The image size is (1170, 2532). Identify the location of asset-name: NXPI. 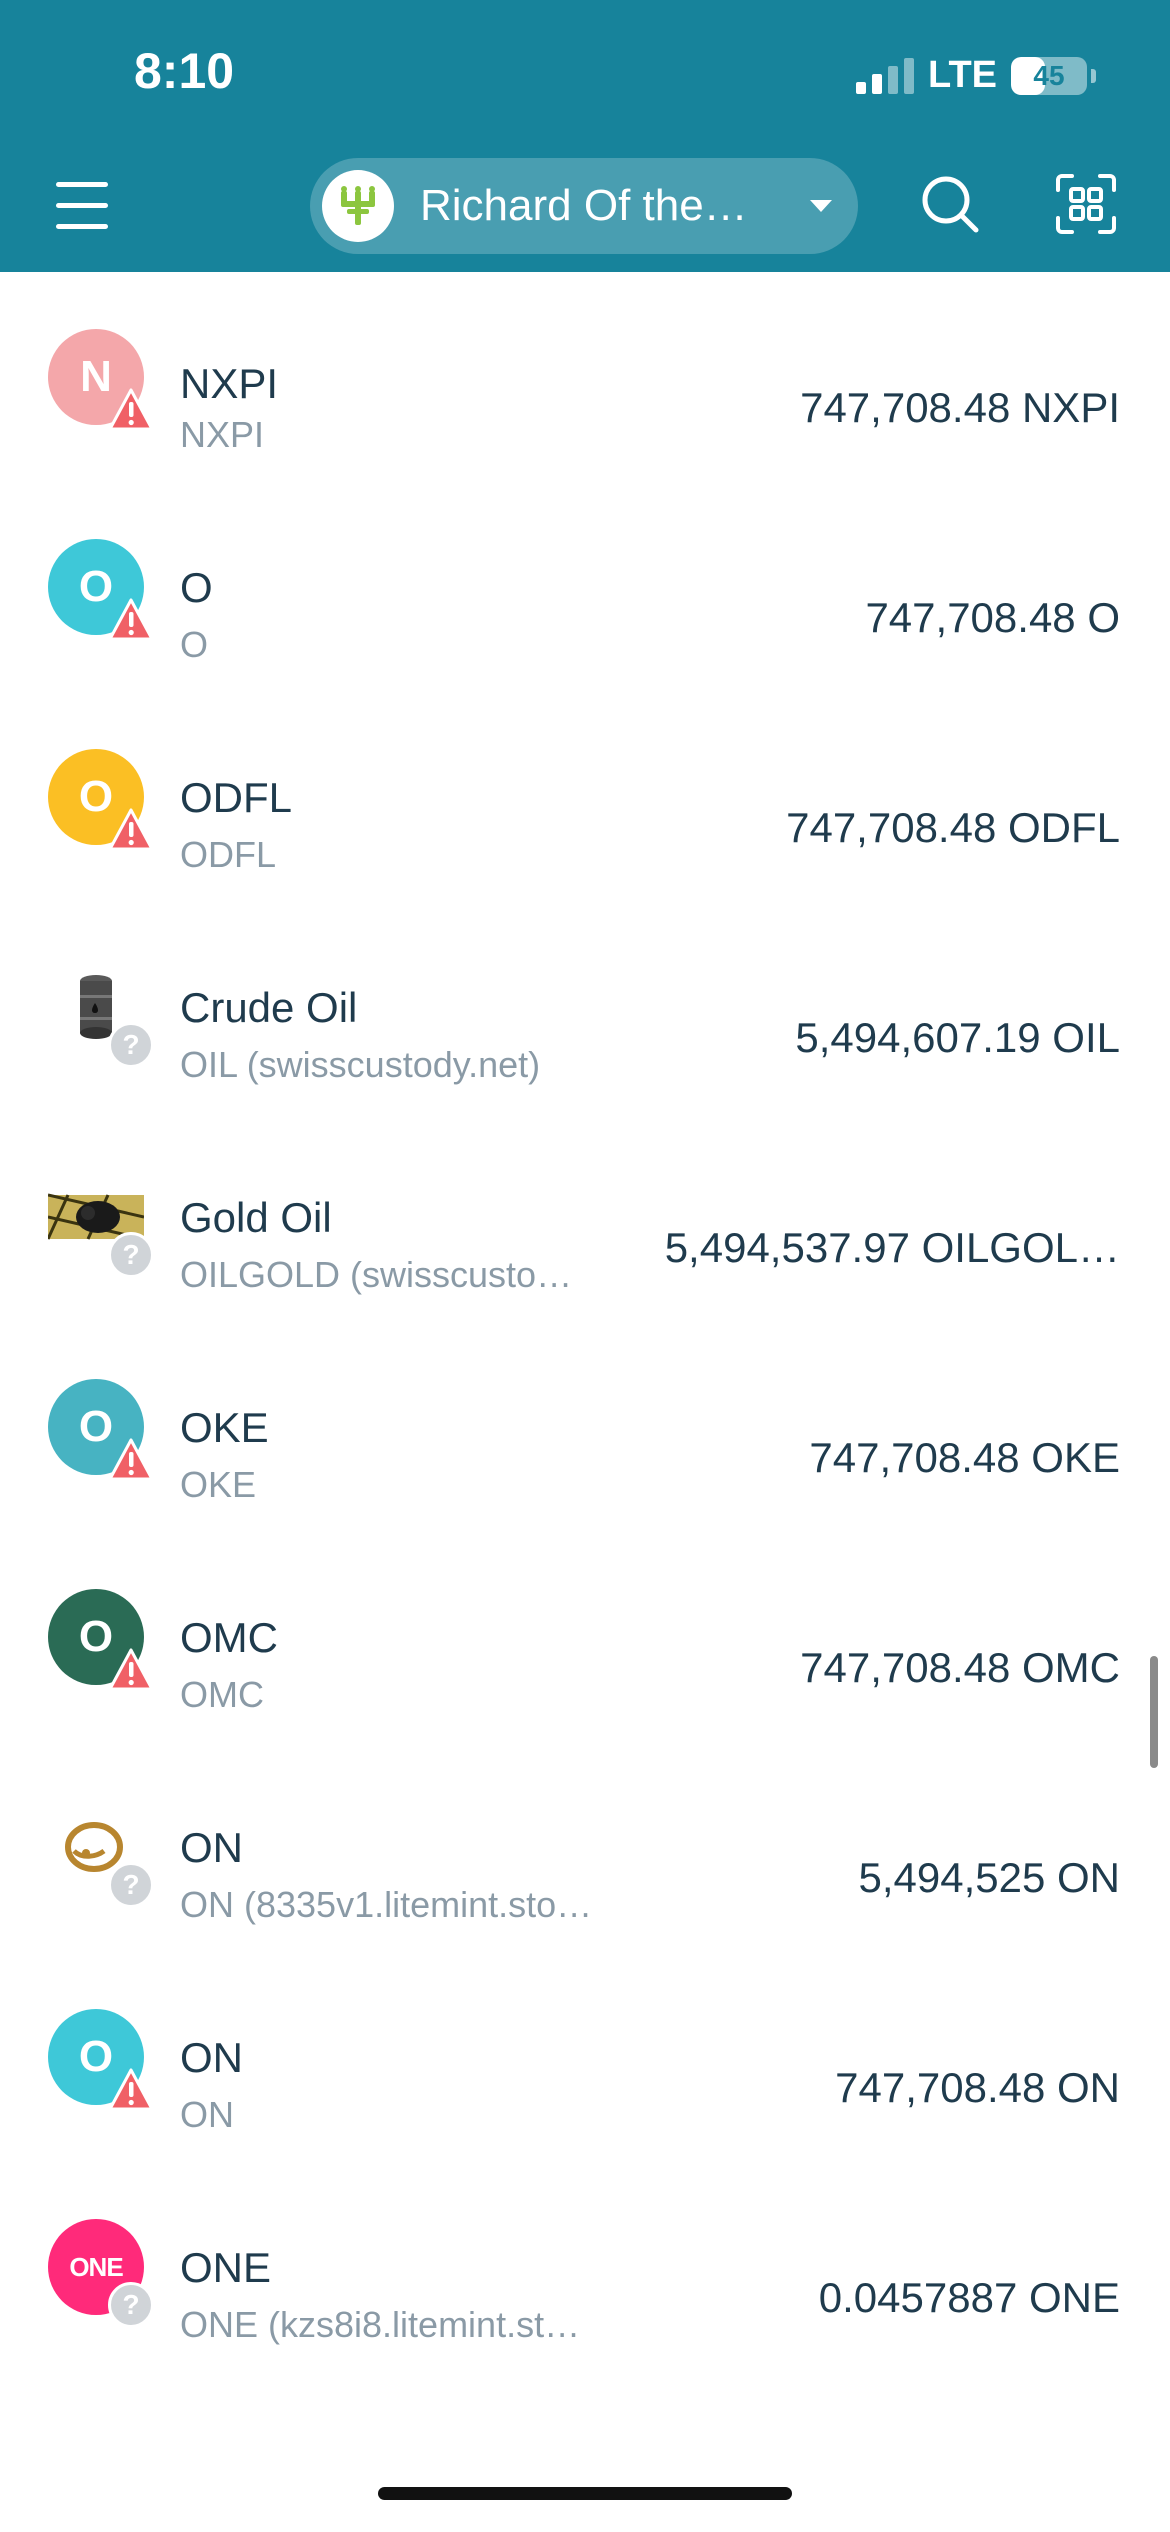
(229, 383).